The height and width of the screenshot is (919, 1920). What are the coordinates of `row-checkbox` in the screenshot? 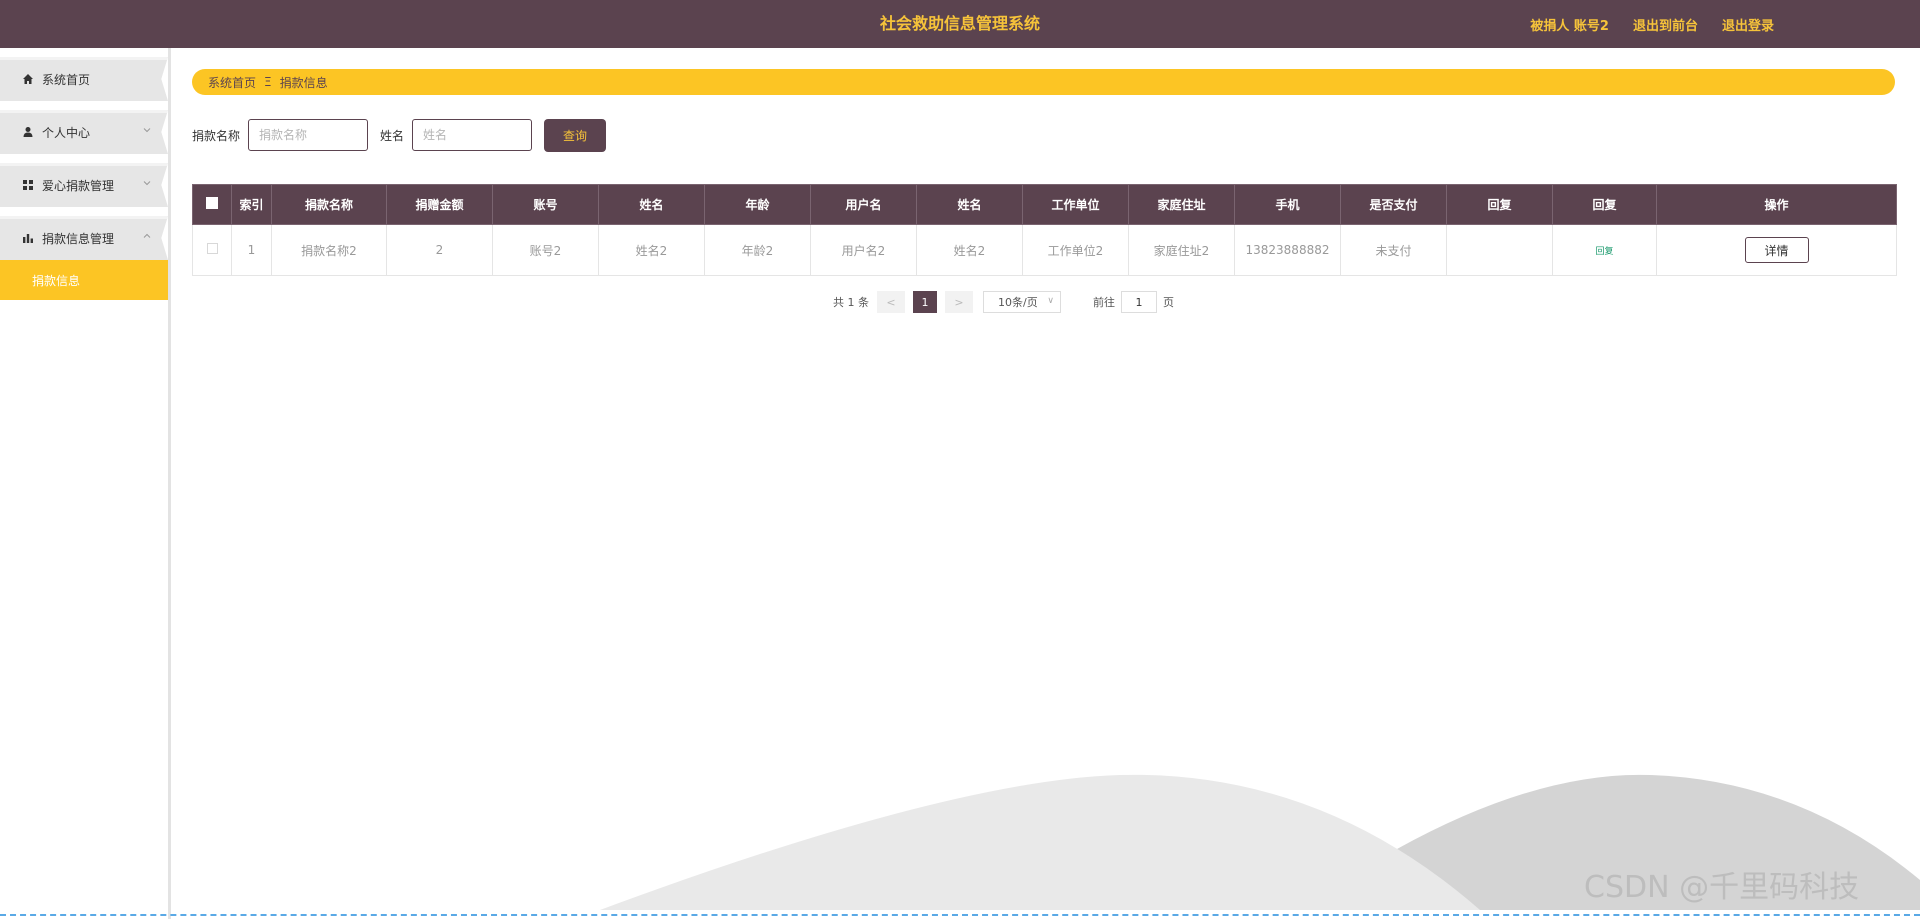 It's located at (212, 248).